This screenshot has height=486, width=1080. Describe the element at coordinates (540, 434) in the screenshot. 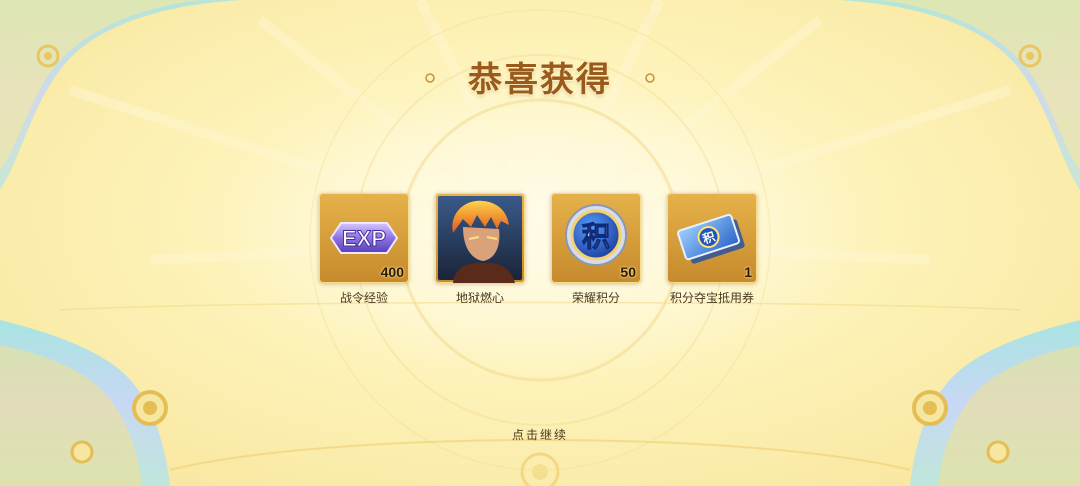

I see `tap-to-continue: 点击继续` at that location.